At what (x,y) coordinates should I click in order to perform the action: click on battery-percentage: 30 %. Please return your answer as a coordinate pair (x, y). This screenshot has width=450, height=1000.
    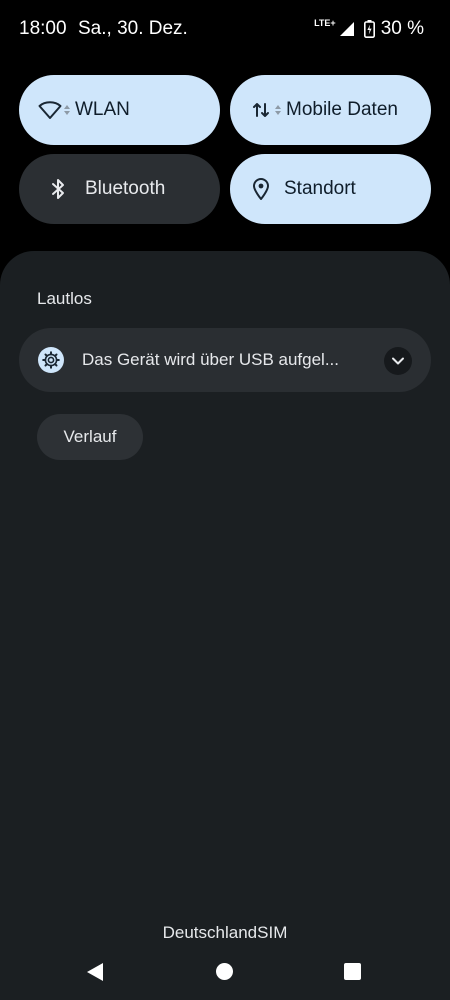
    Looking at the image, I should click on (402, 28).